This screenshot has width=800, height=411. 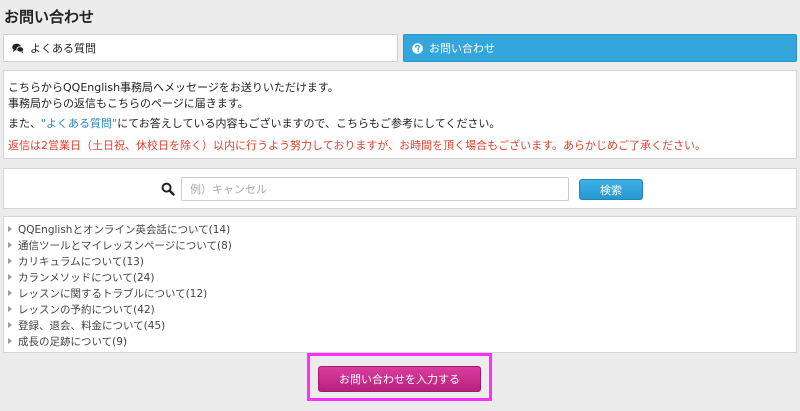 What do you see at coordinates (18, 48) in the screenshot?
I see `speech-bubbles-icon` at bounding box center [18, 48].